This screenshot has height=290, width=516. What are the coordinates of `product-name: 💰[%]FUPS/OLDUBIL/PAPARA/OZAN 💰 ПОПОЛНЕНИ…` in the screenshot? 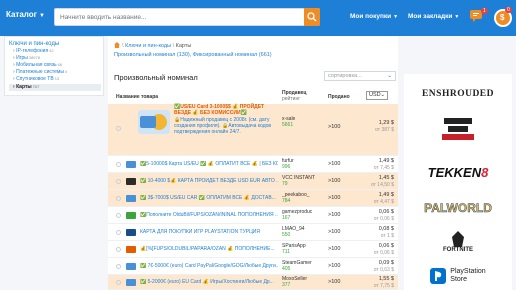 It's located at (209, 249).